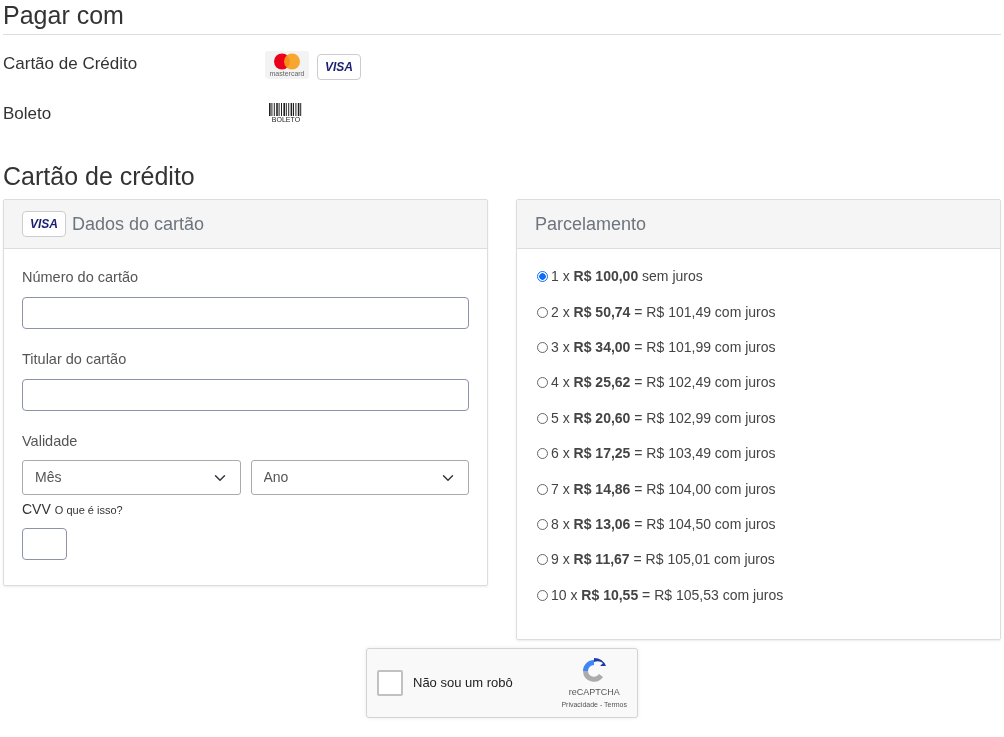 This screenshot has height=737, width=1004. I want to click on field-label: Número do cartão, so click(81, 277).